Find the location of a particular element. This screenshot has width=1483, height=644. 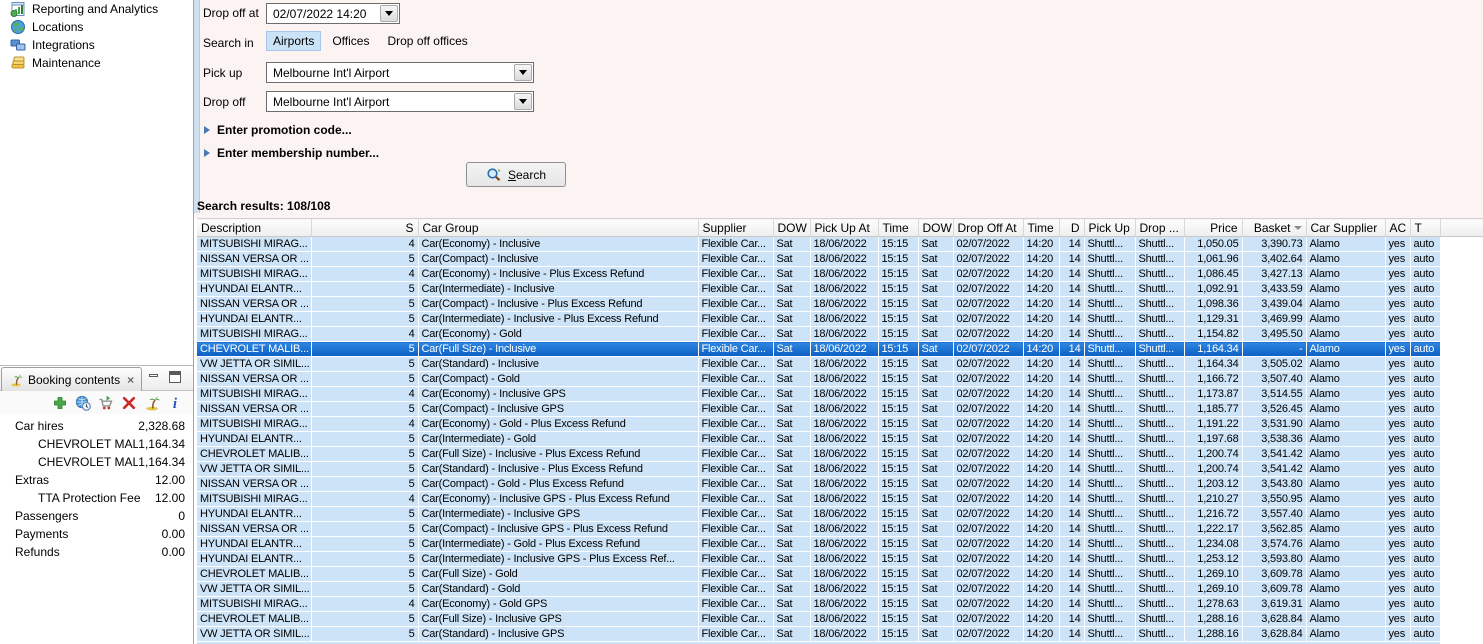

search-in-tab-offices: Offices is located at coordinates (350, 41).